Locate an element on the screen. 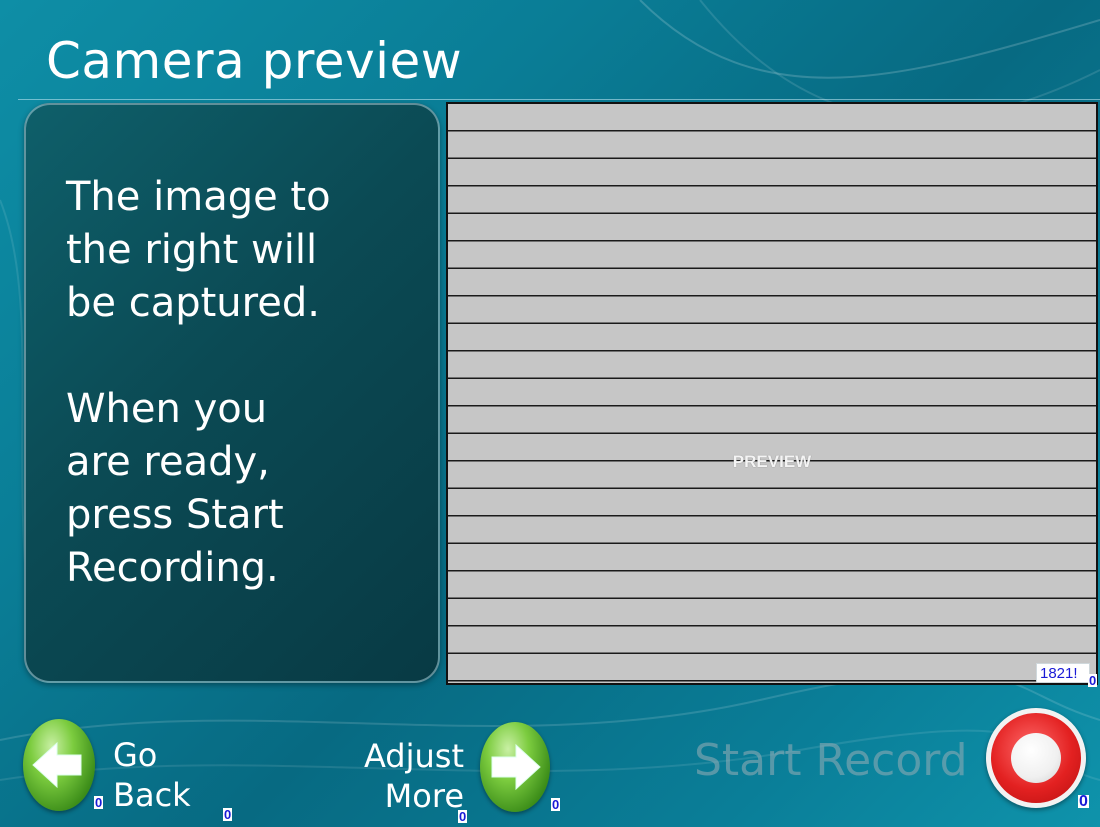  go-back-circle is located at coordinates (59, 765).